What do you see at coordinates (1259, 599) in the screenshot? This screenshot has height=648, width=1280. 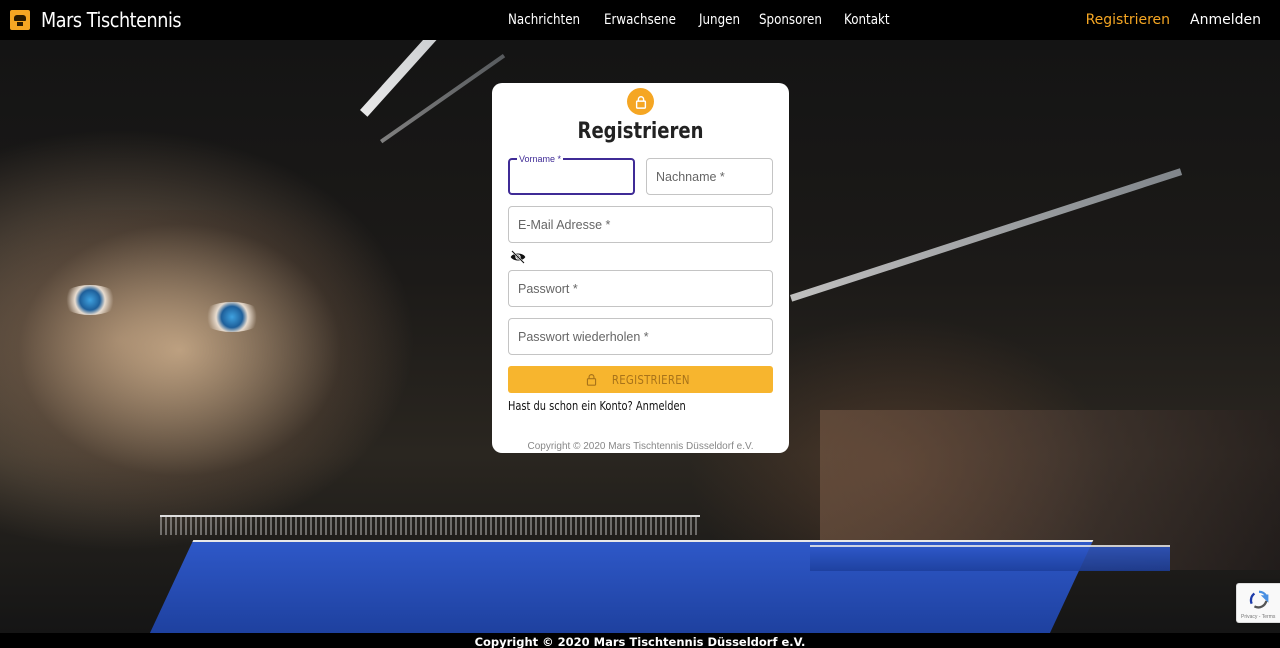 I see `recaptcha-icon` at bounding box center [1259, 599].